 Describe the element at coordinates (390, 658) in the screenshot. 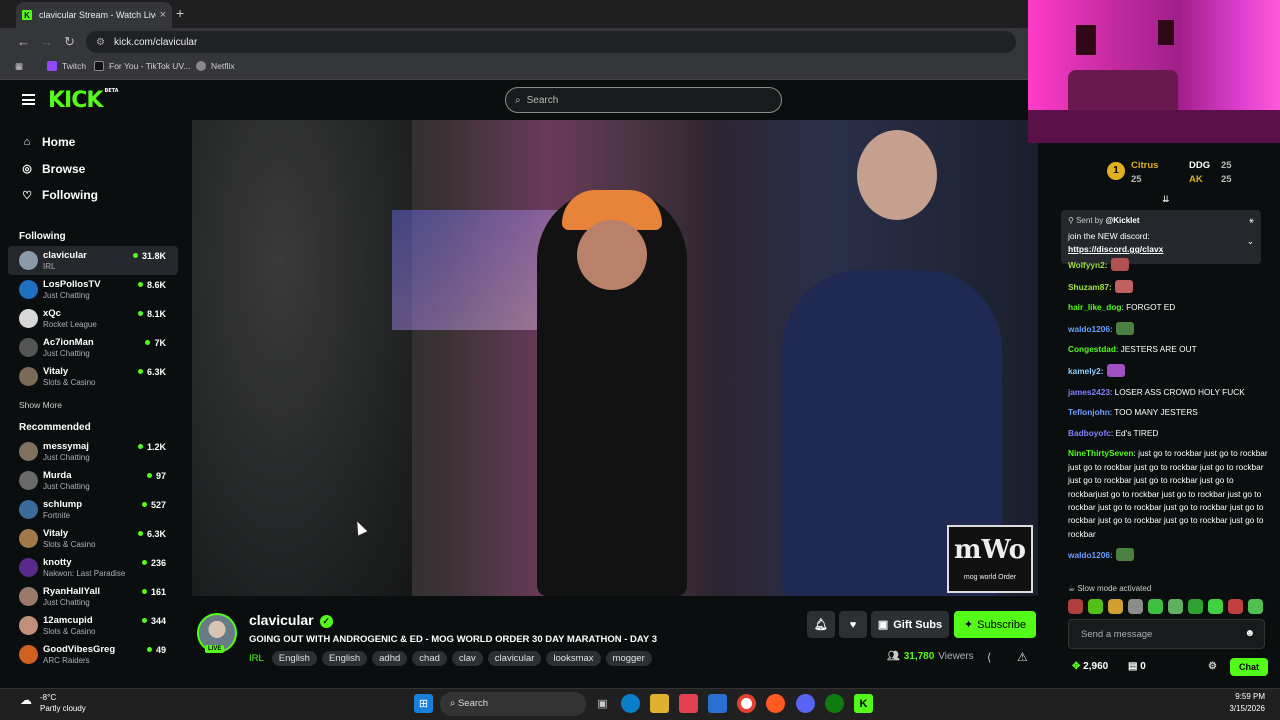

I see `tag-chip: adhd` at that location.